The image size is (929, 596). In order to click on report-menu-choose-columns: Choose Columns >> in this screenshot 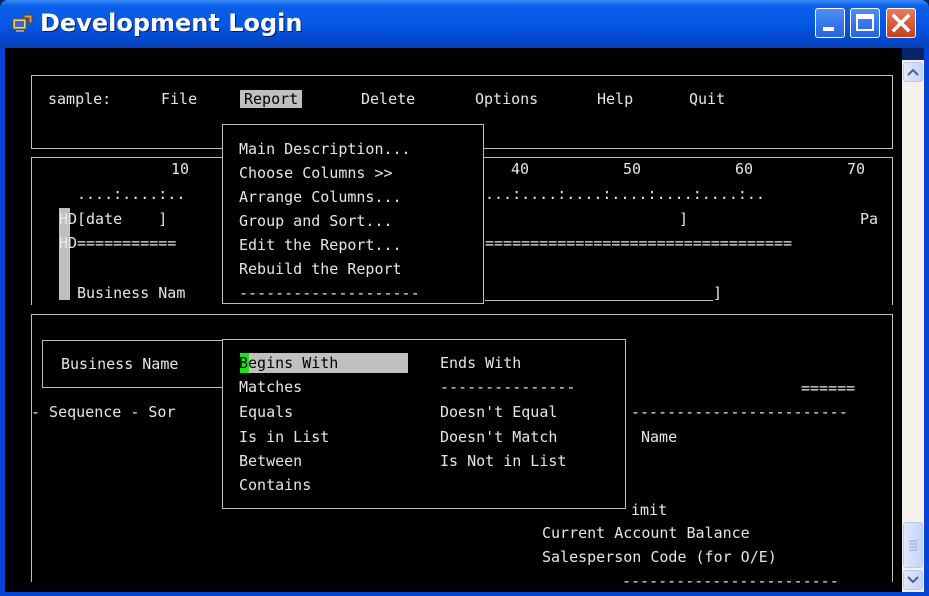, I will do `click(316, 173)`.